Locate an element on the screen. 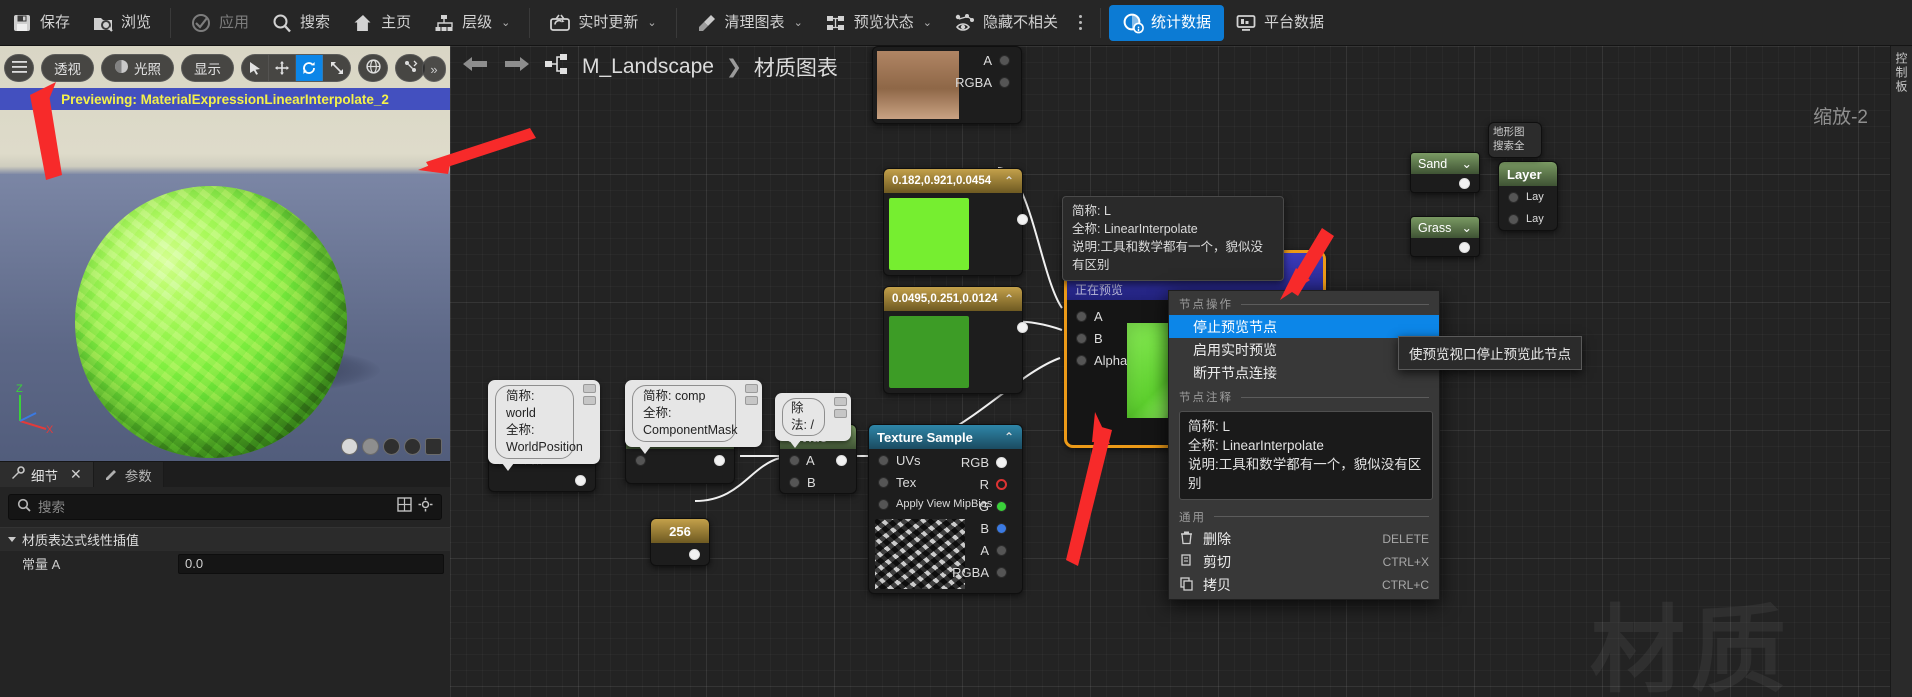 Image resolution: width=1912 pixels, height=697 pixels. move-gizmo-icon is located at coordinates (282, 68).